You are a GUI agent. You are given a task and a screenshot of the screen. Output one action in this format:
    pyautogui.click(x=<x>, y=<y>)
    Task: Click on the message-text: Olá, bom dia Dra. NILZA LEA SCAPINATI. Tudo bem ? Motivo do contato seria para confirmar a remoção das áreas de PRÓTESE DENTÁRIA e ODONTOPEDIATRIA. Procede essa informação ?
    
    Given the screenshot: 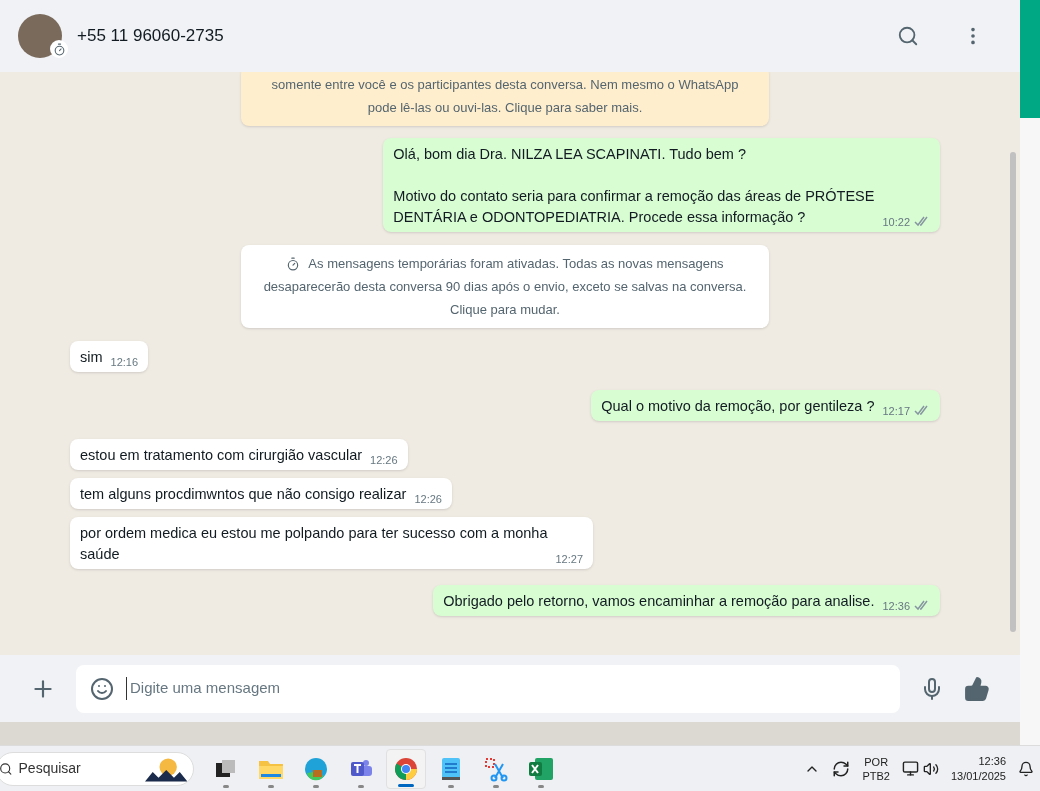 What is the action you would take?
    pyautogui.click(x=634, y=186)
    